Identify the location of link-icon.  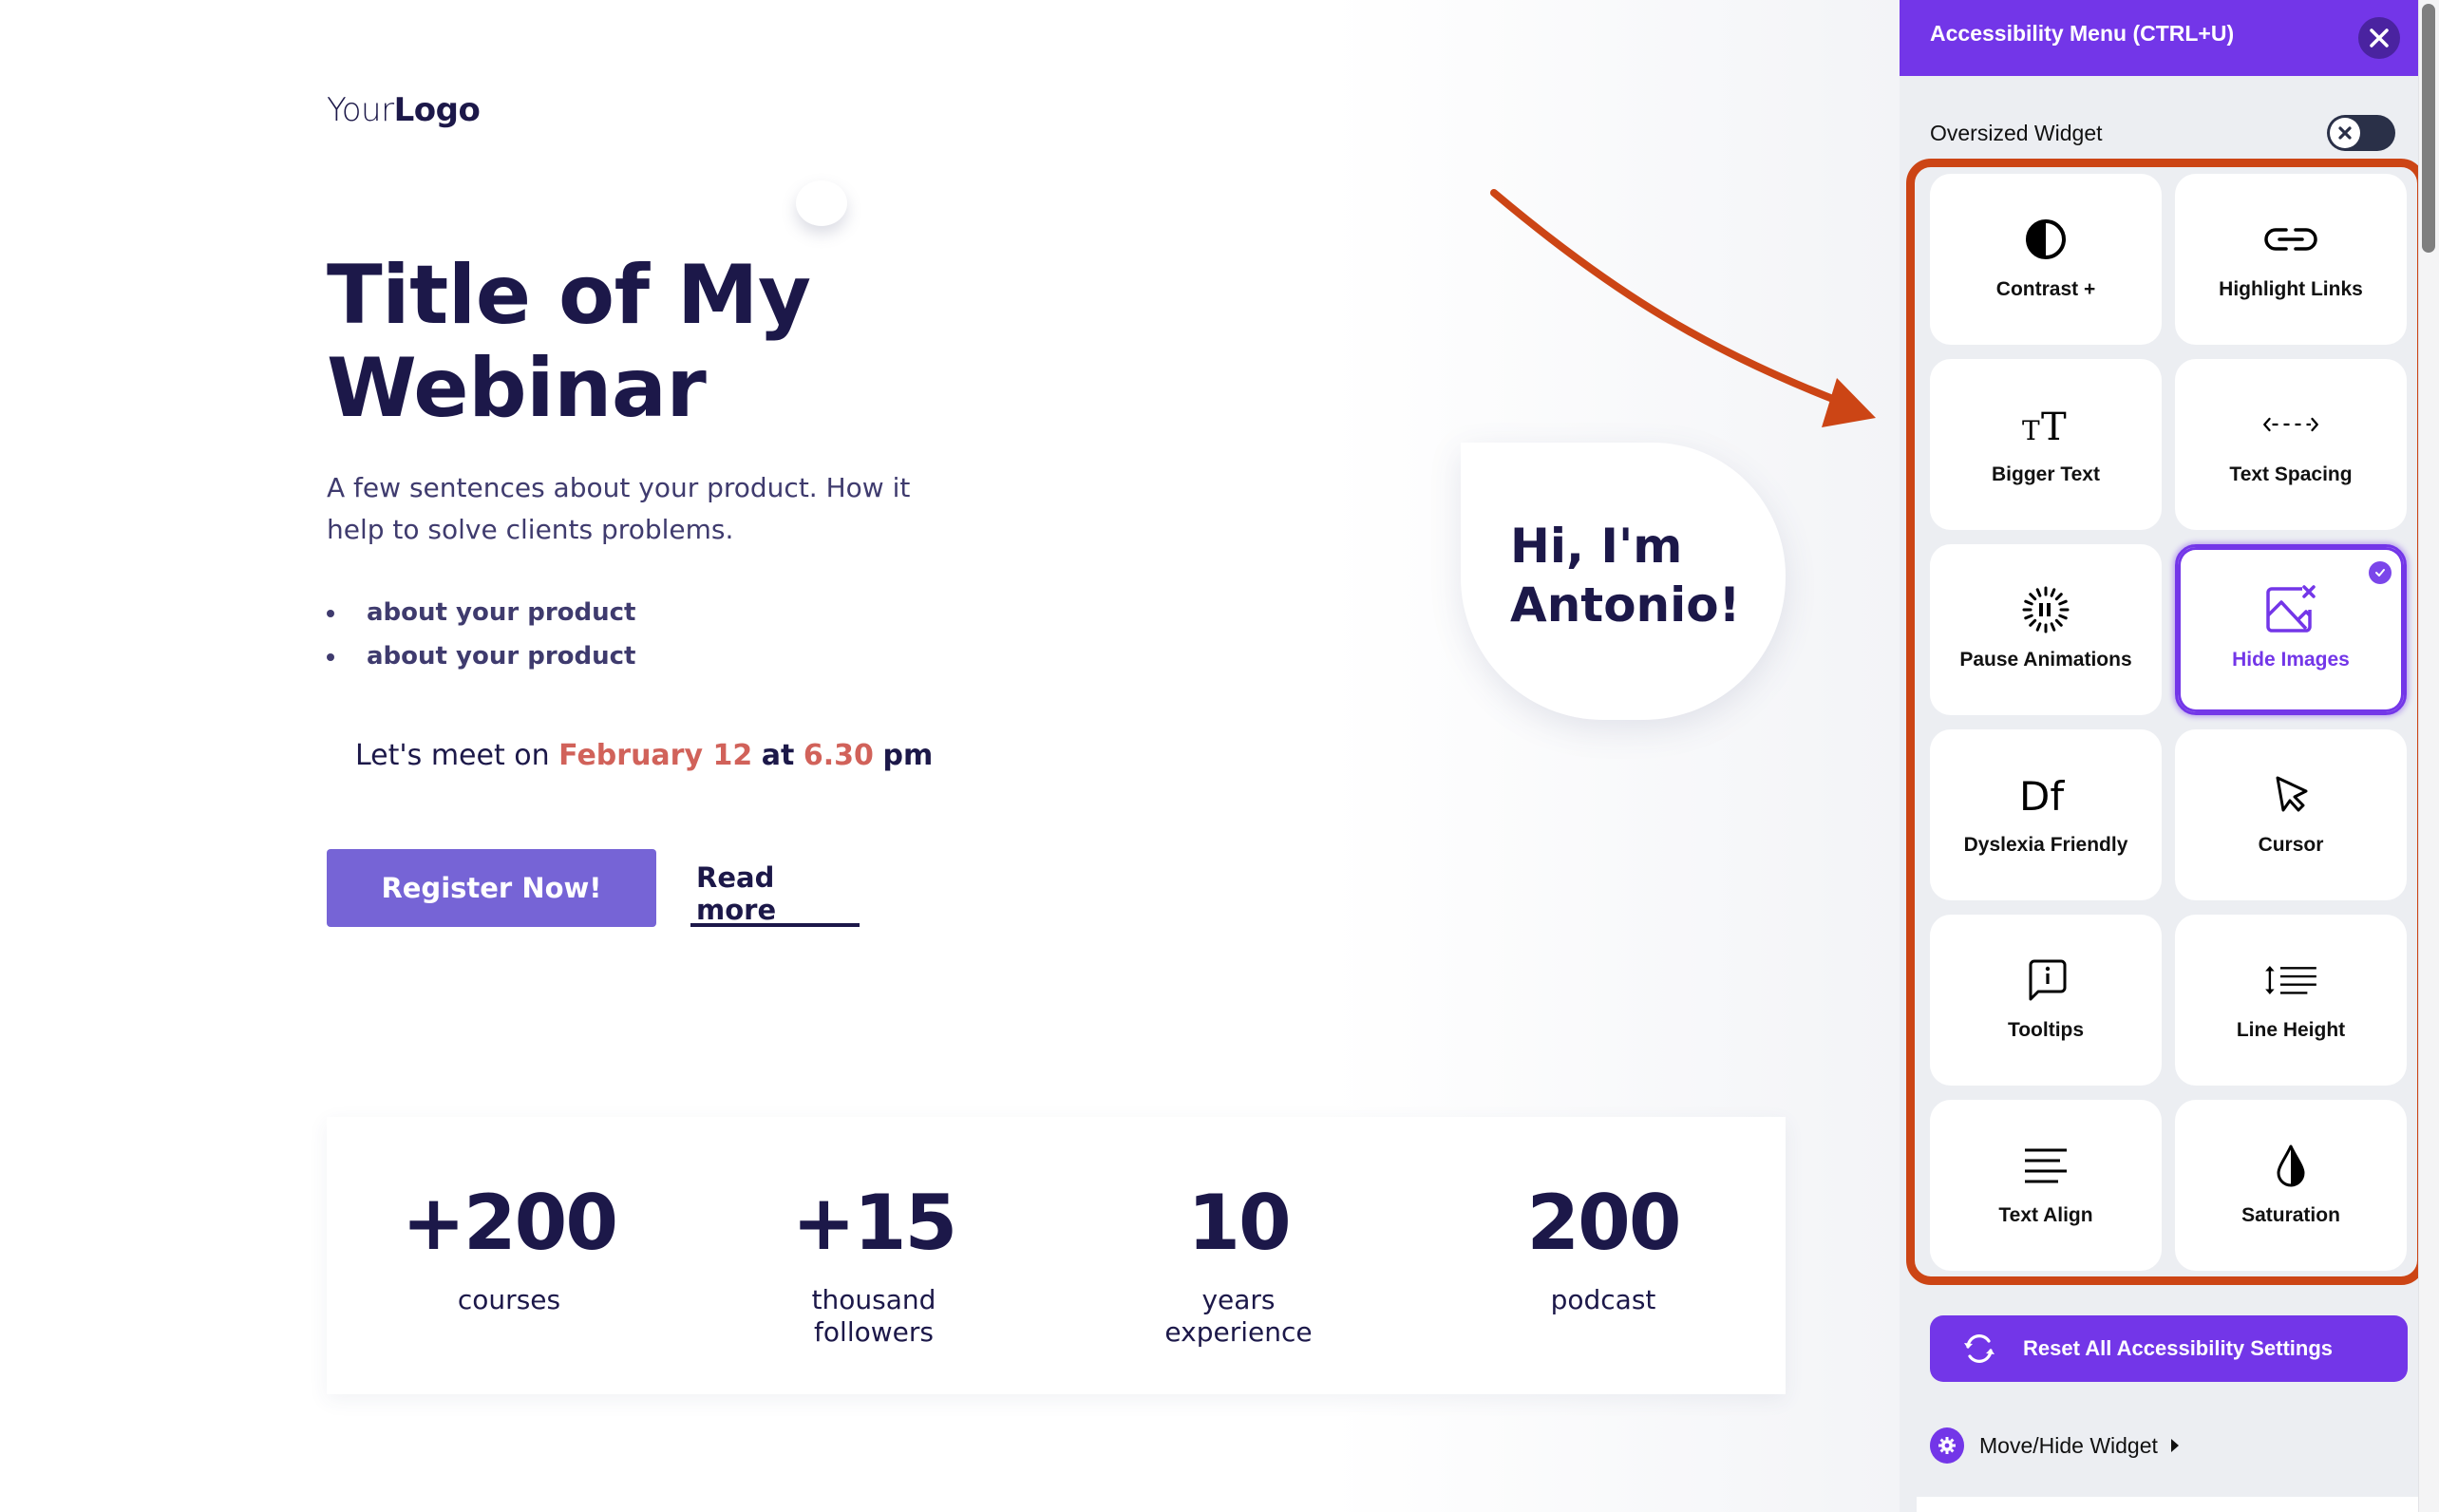
(2290, 240).